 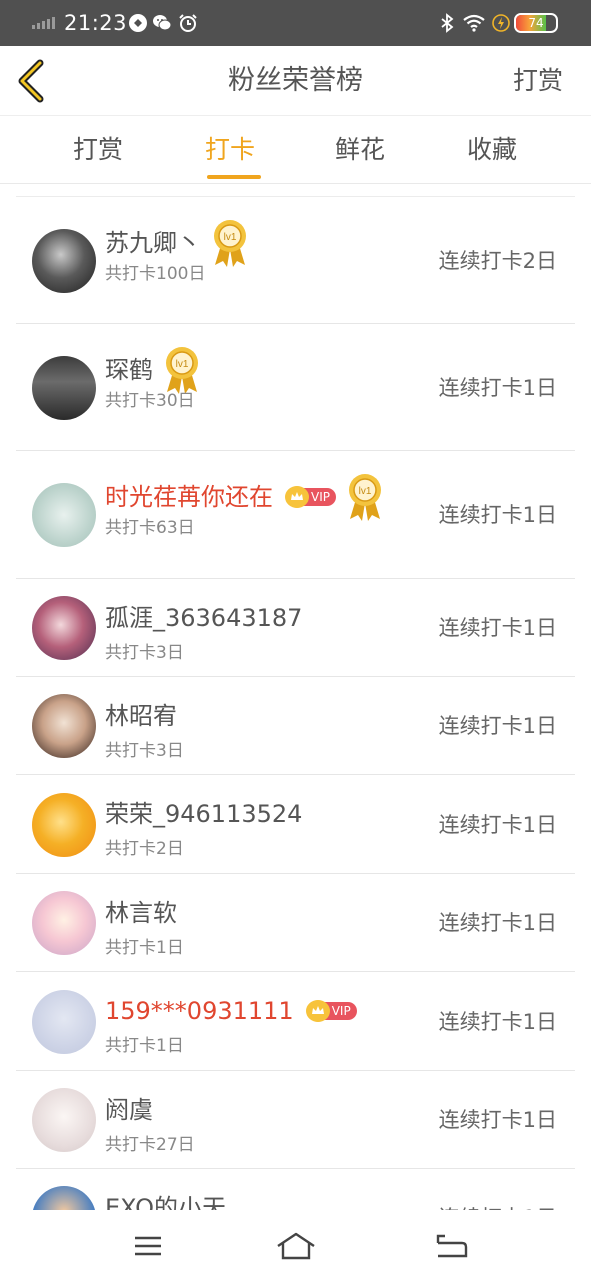 I want to click on streak-days: 连续打卡2日, so click(x=497, y=261).